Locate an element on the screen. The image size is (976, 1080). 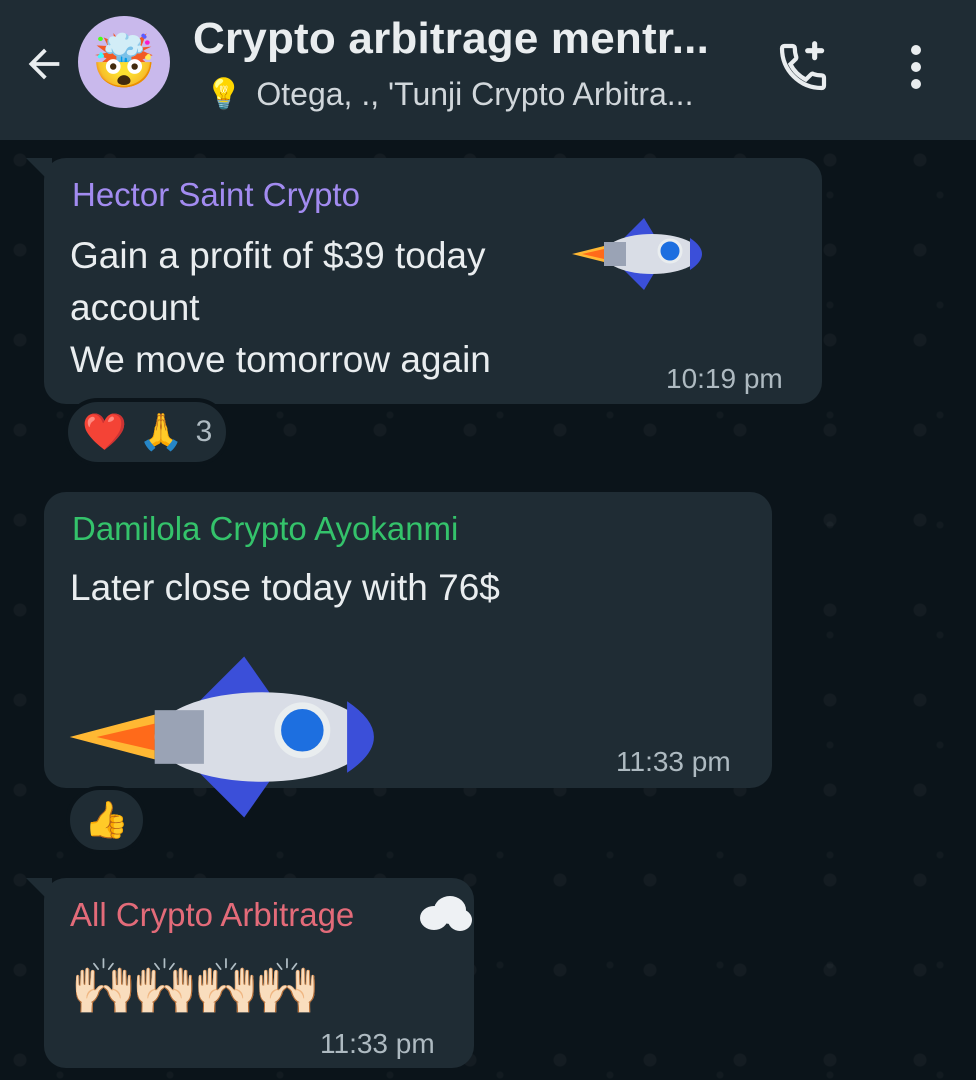
add-call-button is located at coordinates (803, 67).